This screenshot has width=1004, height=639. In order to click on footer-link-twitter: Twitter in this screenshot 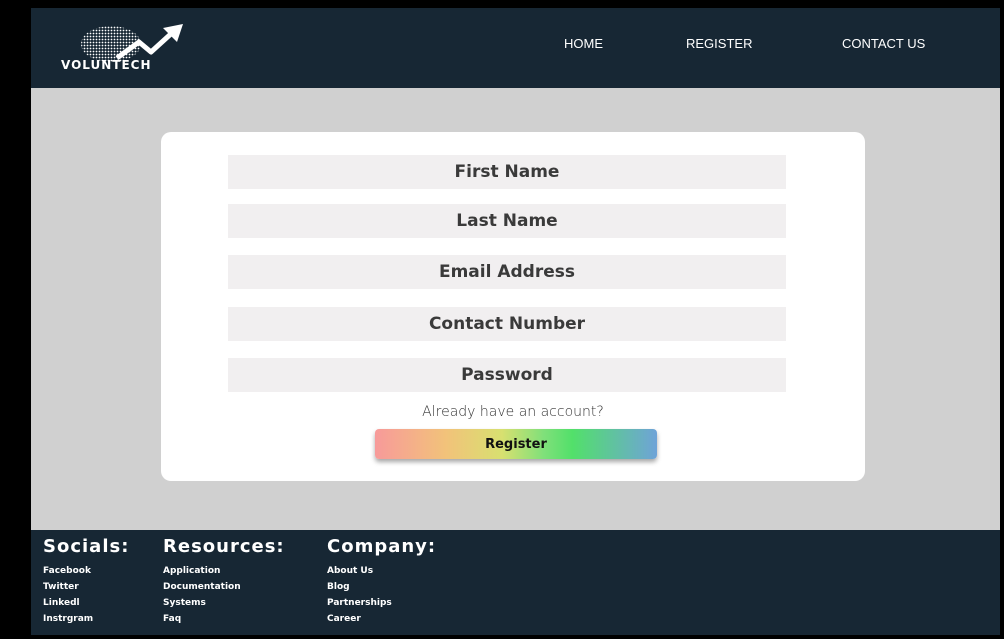, I will do `click(61, 587)`.